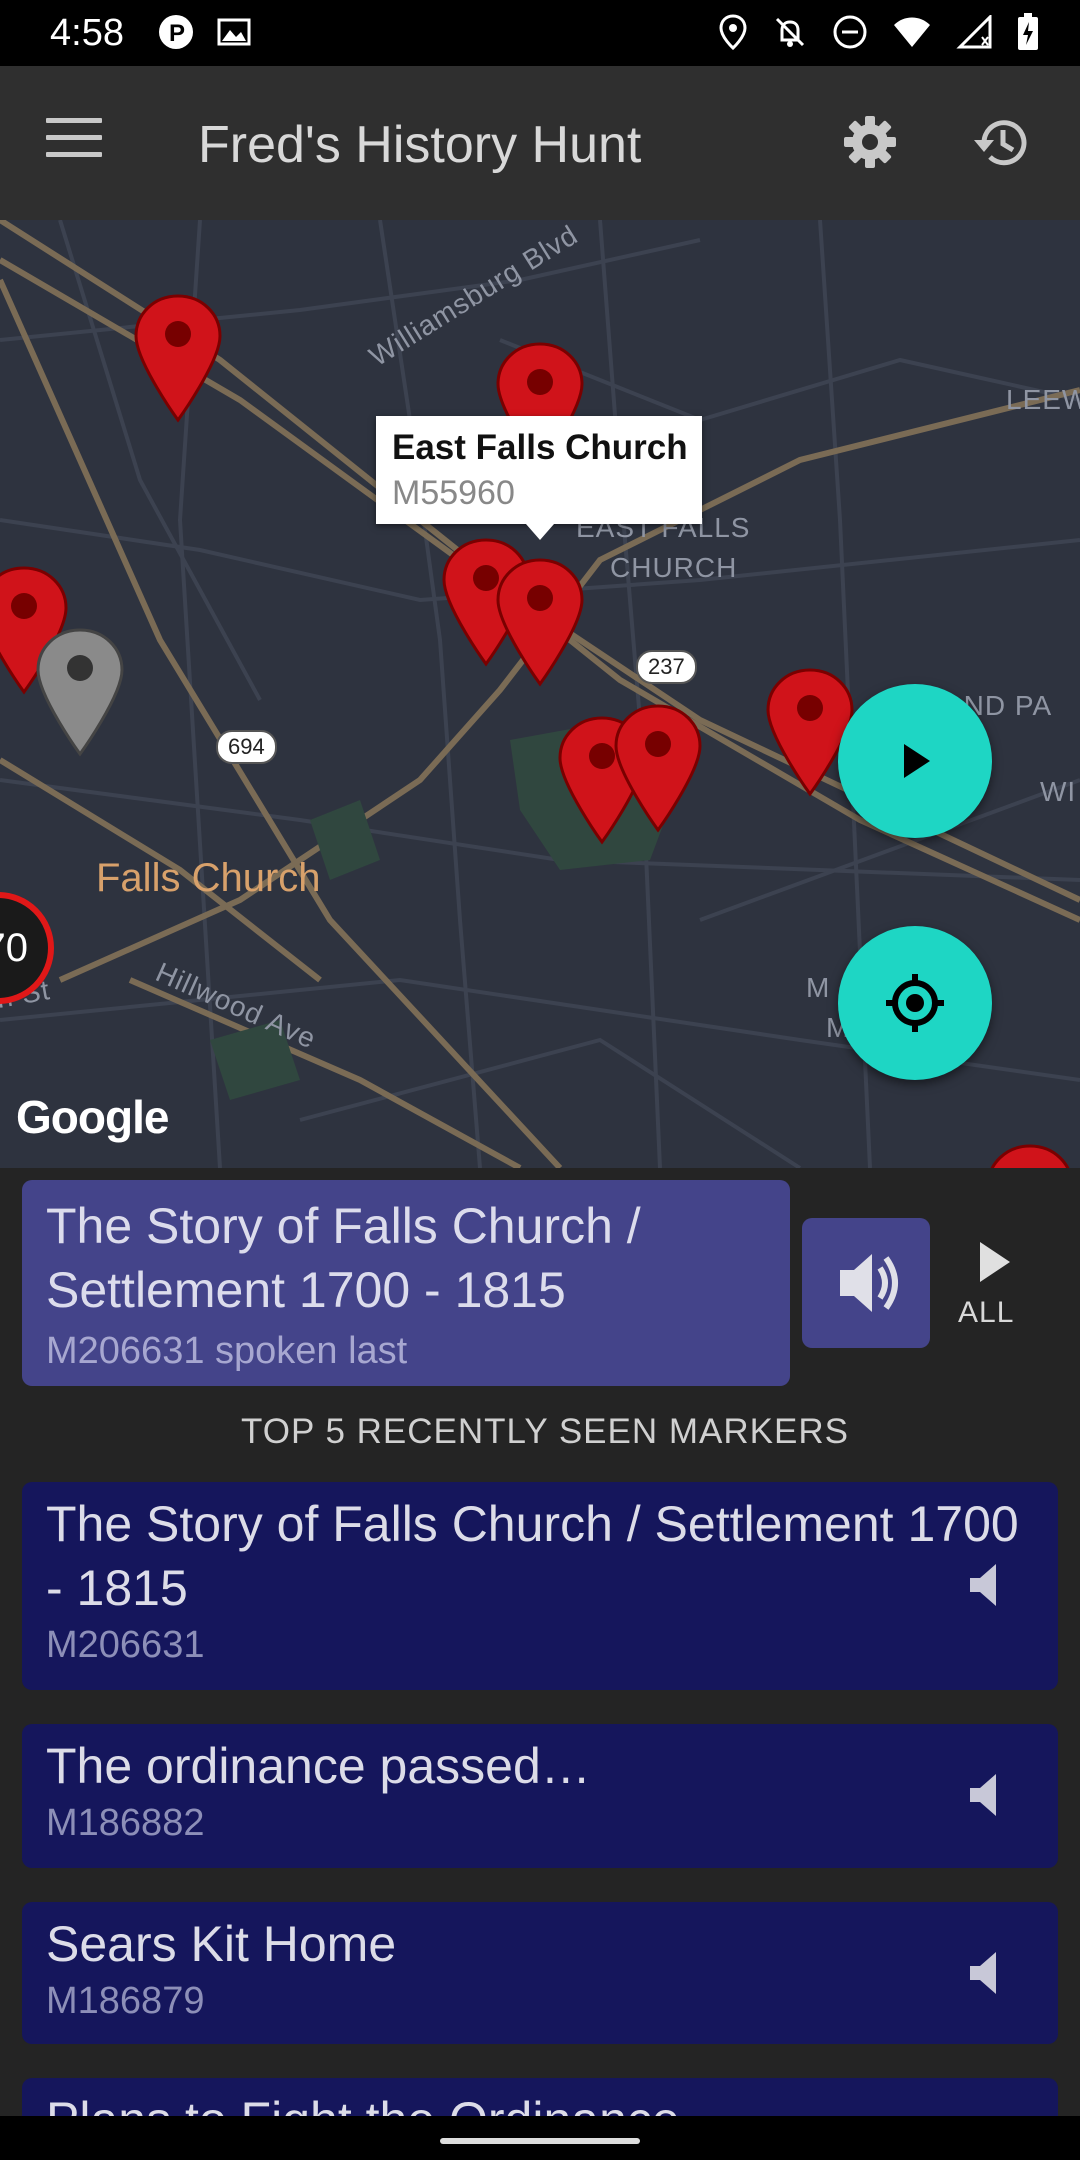  I want to click on marker-id: M186879, so click(125, 2001).